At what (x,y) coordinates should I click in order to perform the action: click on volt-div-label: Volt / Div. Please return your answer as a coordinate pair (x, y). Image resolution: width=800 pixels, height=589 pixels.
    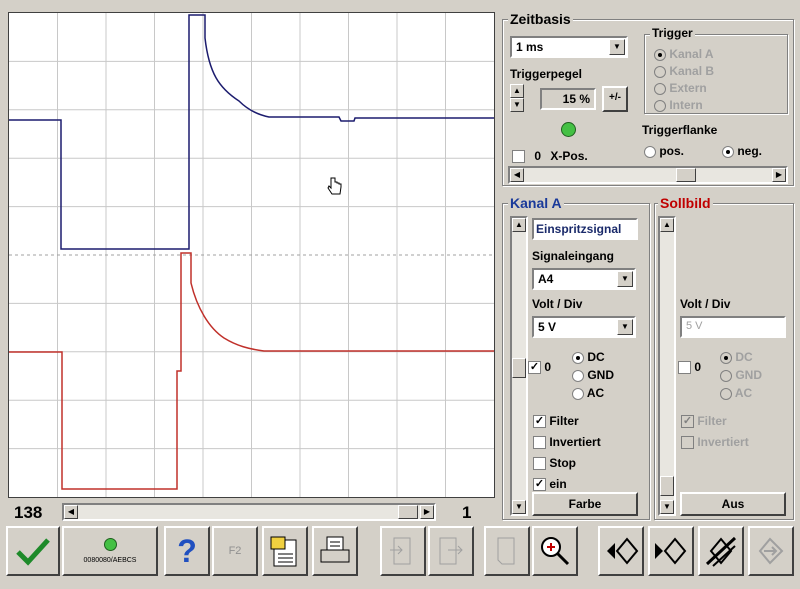
    Looking at the image, I should click on (557, 304).